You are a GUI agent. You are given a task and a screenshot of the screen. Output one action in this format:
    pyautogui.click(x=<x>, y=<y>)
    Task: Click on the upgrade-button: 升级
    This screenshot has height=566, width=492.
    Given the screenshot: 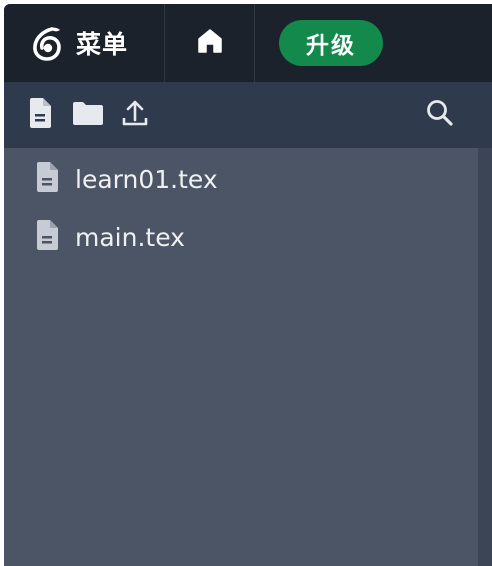 What is the action you would take?
    pyautogui.click(x=331, y=43)
    